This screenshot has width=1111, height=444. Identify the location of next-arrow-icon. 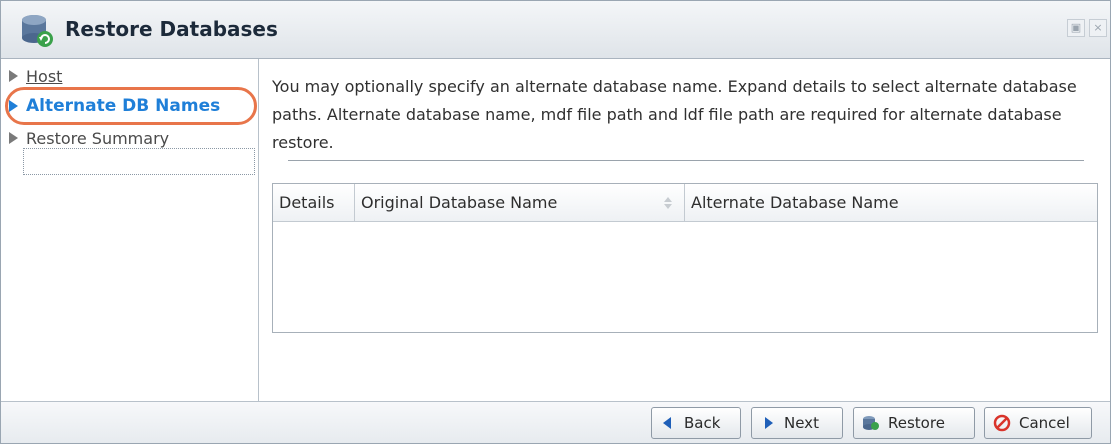
(769, 423).